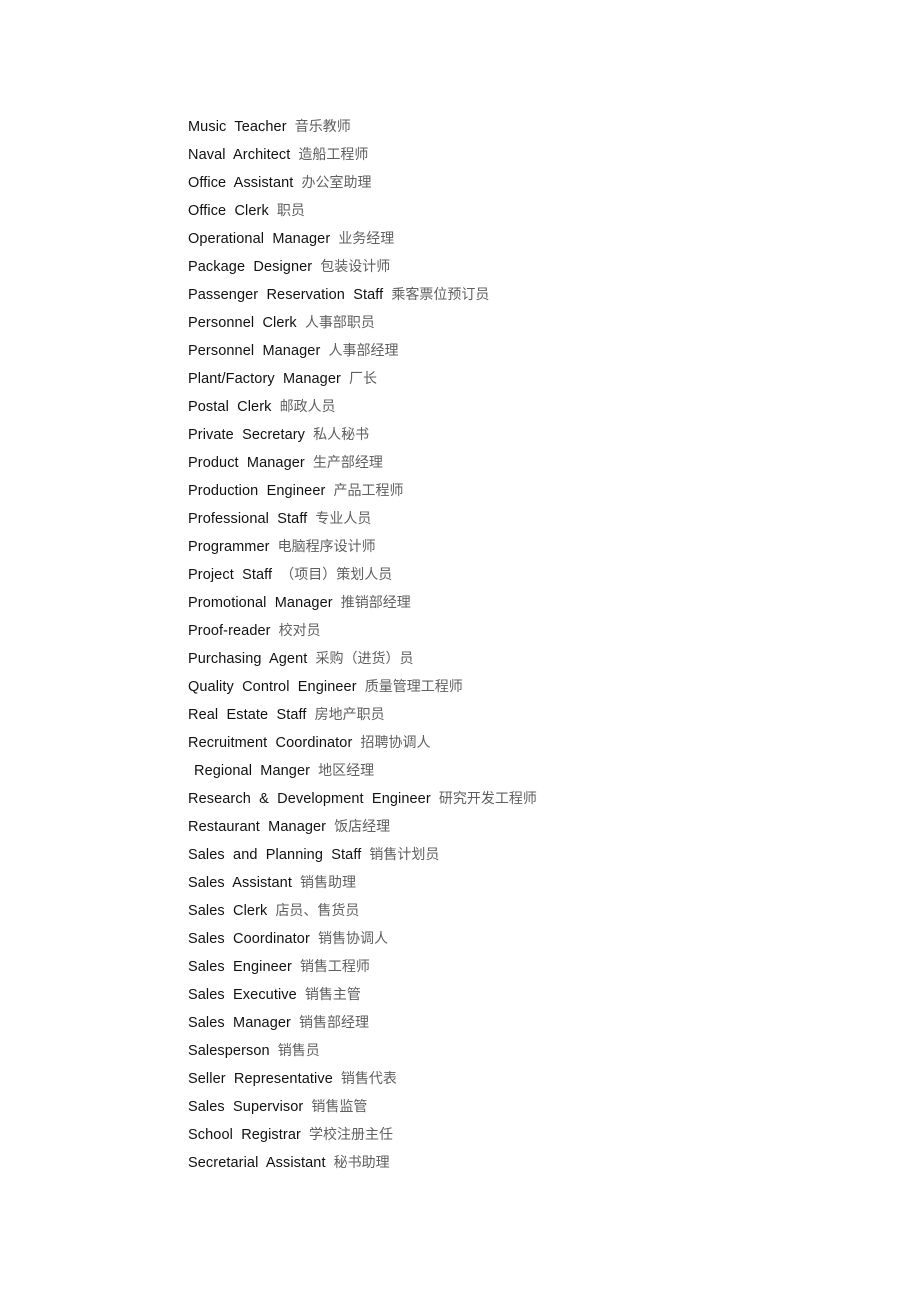  Describe the element at coordinates (309, 799) in the screenshot. I see `entry-term-english: Research & Development Engineer` at that location.